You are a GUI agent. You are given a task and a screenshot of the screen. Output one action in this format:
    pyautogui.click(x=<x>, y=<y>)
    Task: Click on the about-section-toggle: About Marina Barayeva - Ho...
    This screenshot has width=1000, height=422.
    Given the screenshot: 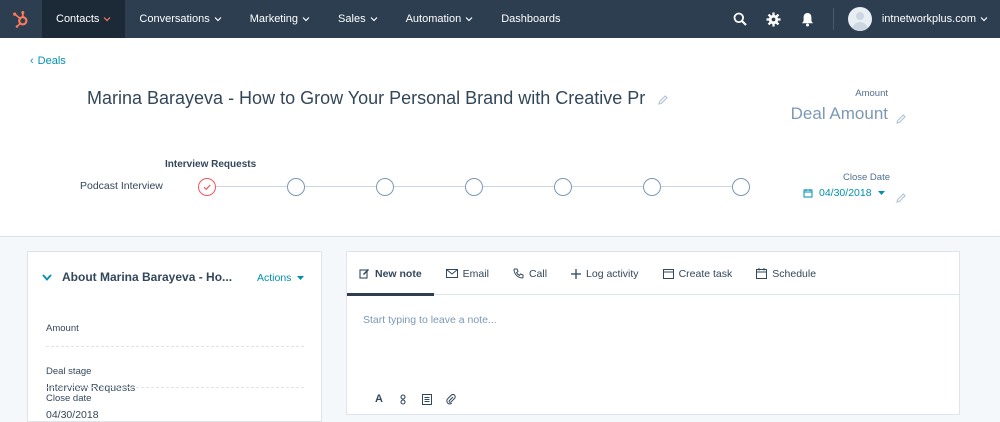 What is the action you would take?
    pyautogui.click(x=137, y=277)
    